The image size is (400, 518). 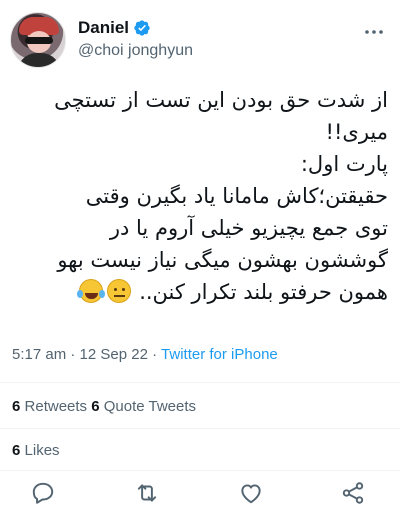 I want to click on likes-count: 6, so click(x=16, y=450).